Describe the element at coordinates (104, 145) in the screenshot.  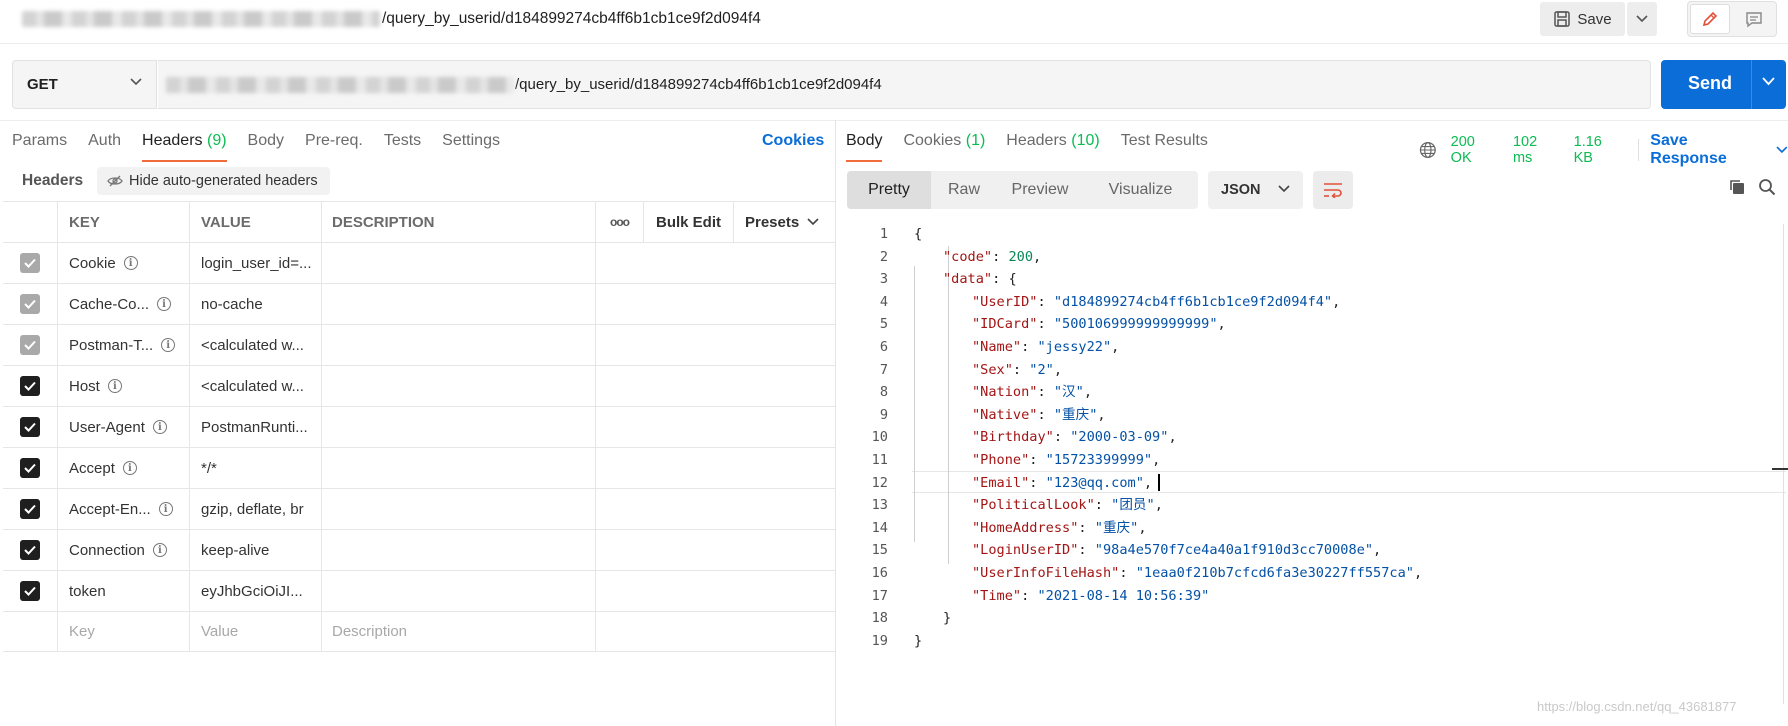
I see `tab-auth: Auth` at that location.